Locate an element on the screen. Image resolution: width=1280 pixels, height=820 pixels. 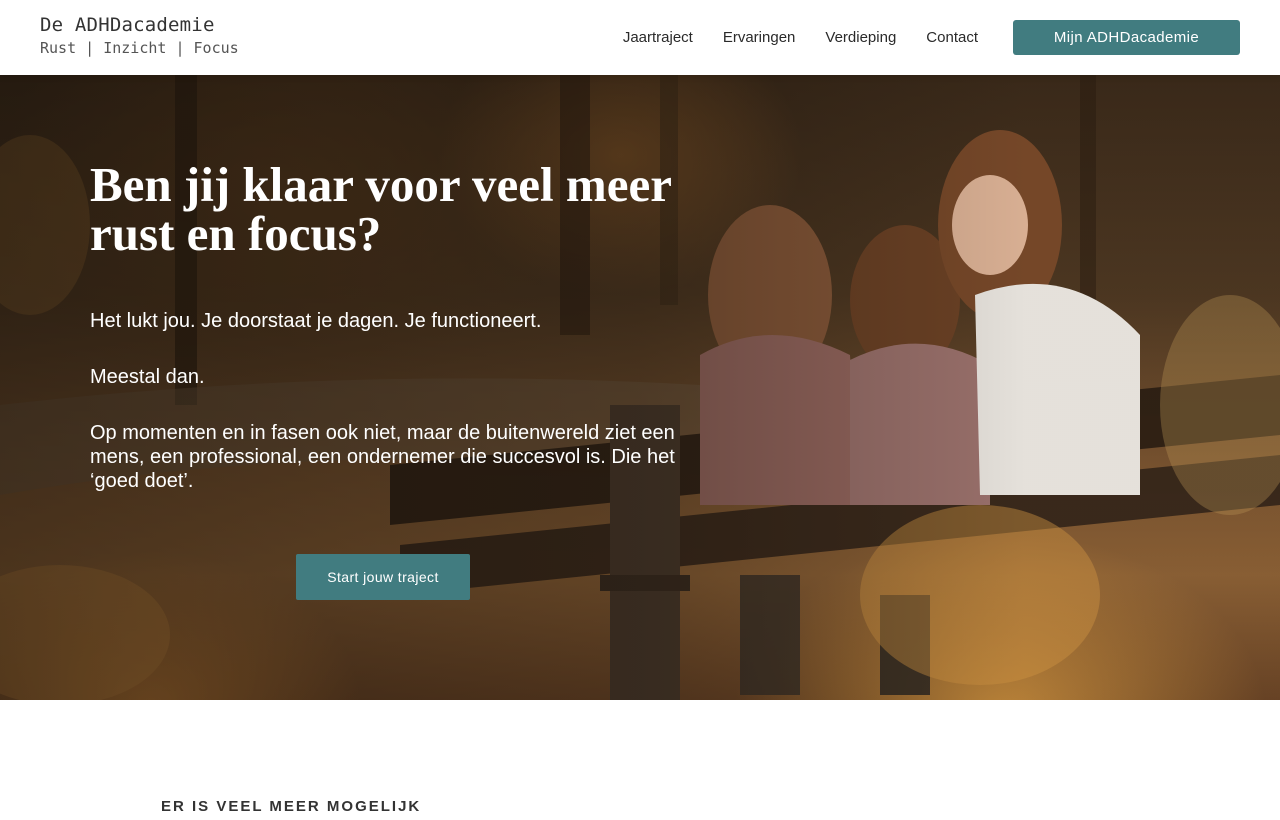
logo-tagline: Rust | Inzicht | Focus is located at coordinates (139, 48).